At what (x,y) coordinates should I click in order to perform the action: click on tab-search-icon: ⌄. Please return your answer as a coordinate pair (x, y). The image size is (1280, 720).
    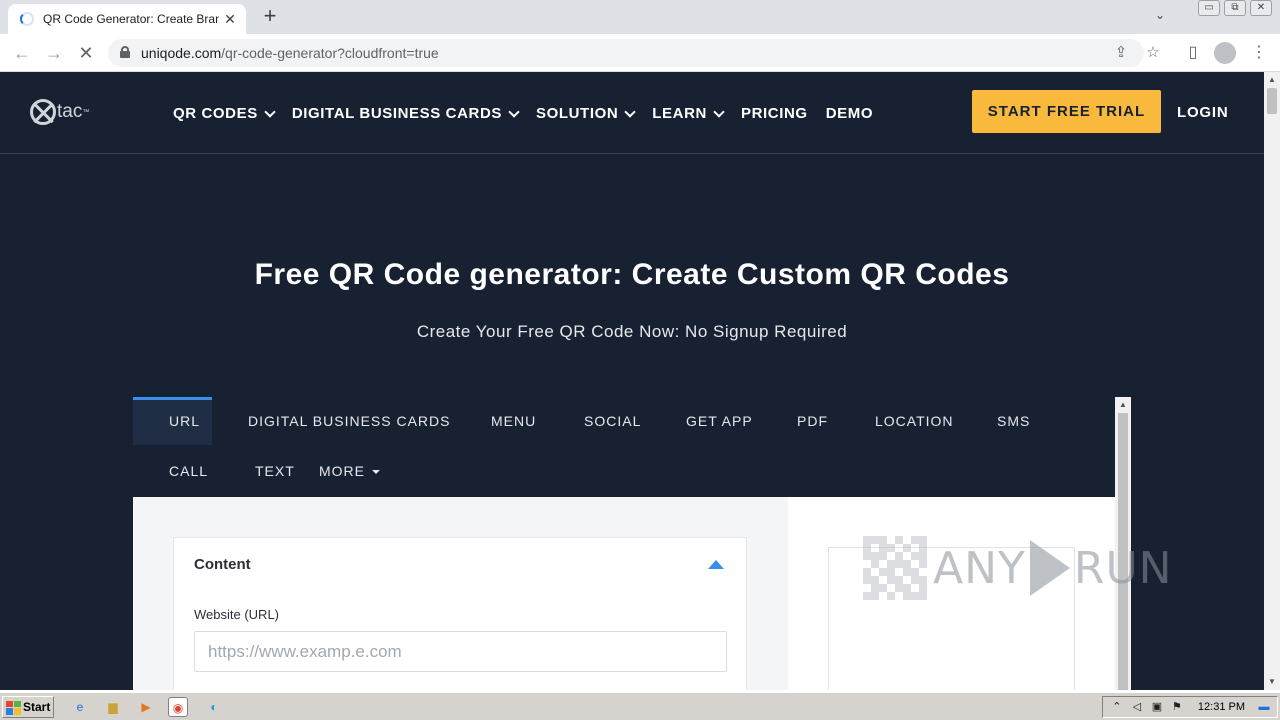
    Looking at the image, I should click on (1160, 17).